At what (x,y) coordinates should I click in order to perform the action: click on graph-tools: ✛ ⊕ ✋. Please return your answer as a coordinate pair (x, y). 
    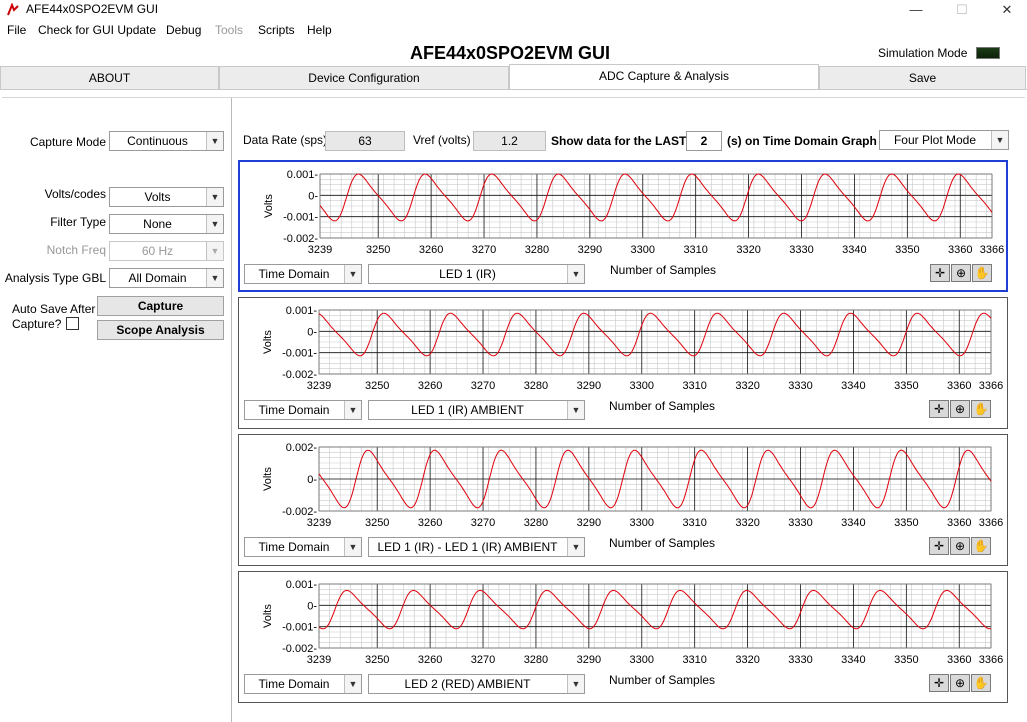
    Looking at the image, I should click on (961, 546).